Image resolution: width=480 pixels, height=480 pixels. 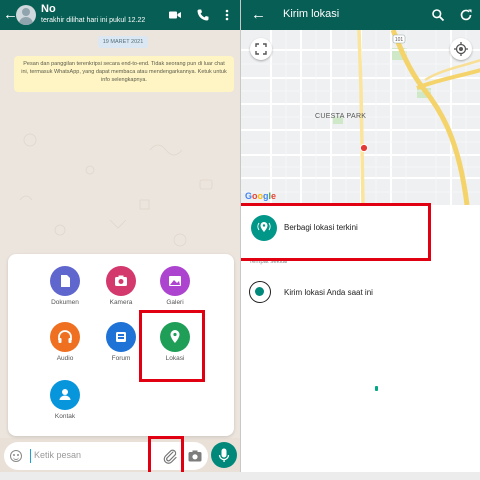 I want to click on attach-label: Kontak, so click(x=65, y=416).